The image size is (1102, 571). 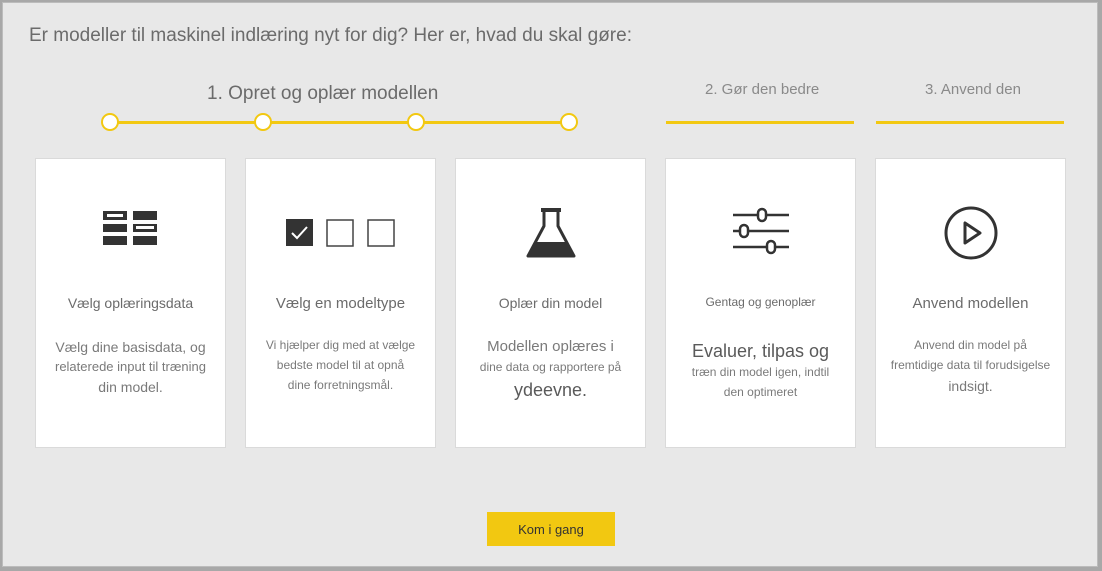 What do you see at coordinates (970, 345) in the screenshot?
I see `card-desc-line: Anvend din model på` at bounding box center [970, 345].